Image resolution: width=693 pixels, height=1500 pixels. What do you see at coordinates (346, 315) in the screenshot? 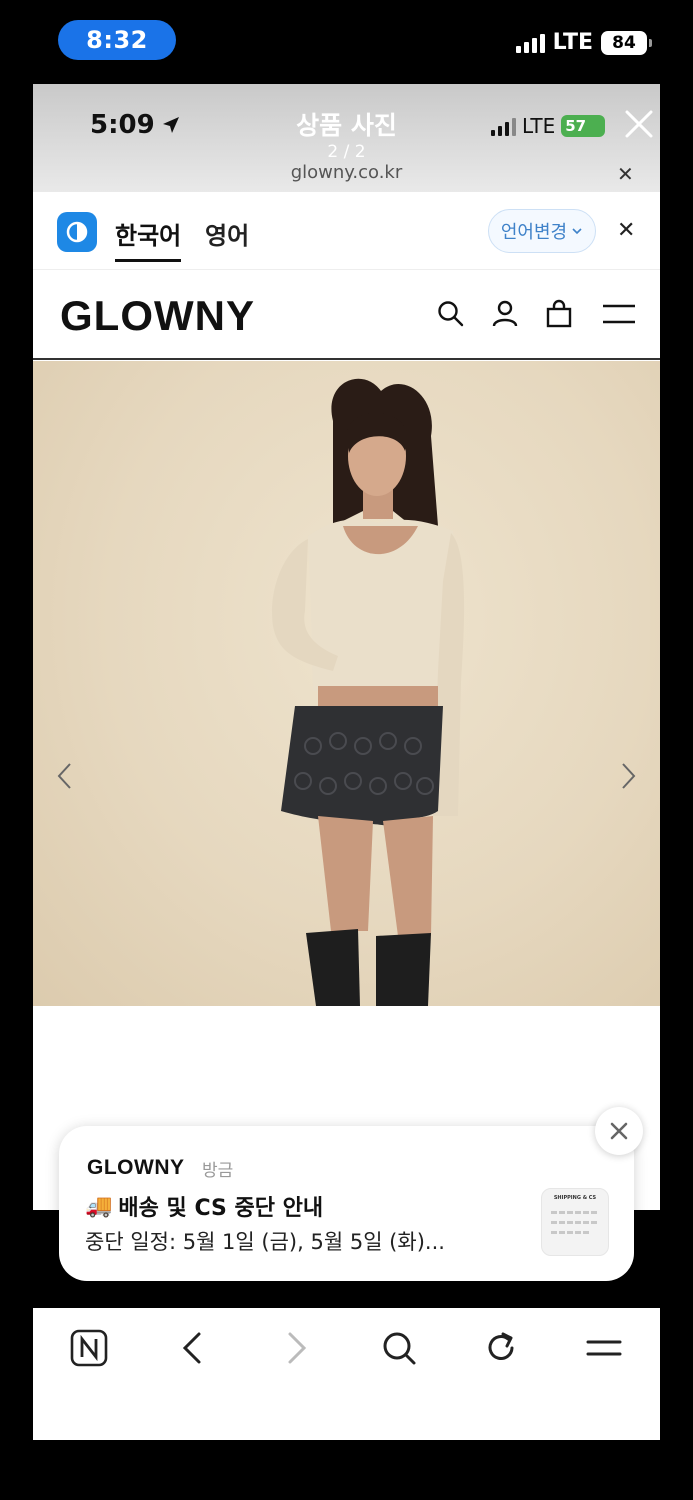
I see `site-header: GLOWNY` at bounding box center [346, 315].